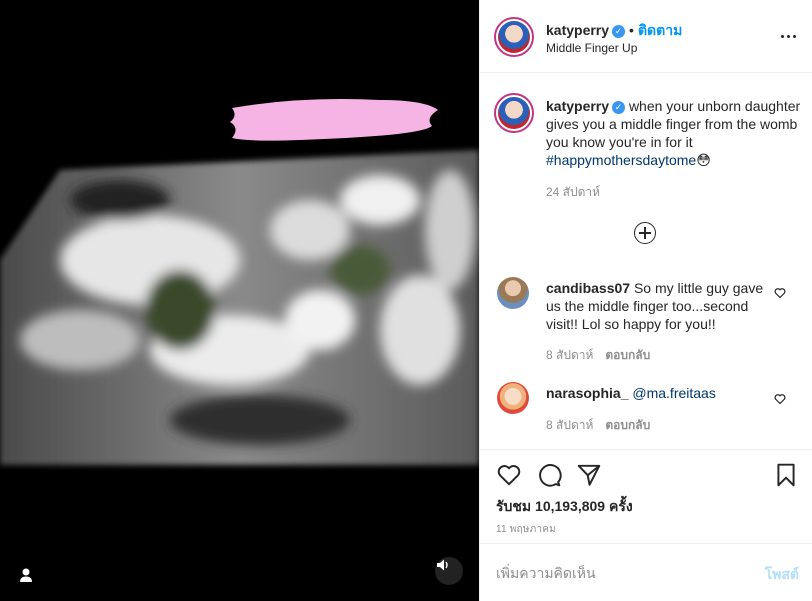  What do you see at coordinates (573, 192) in the screenshot?
I see `caption-timestamp: 24 สัปดาห์` at bounding box center [573, 192].